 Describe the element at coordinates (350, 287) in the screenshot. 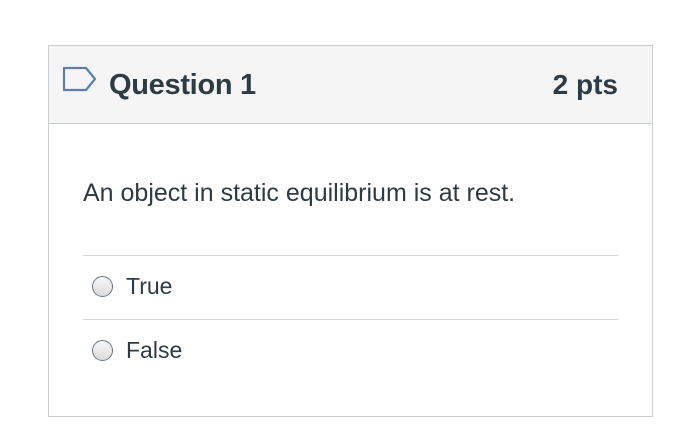

I see `answer-option-true: True` at that location.